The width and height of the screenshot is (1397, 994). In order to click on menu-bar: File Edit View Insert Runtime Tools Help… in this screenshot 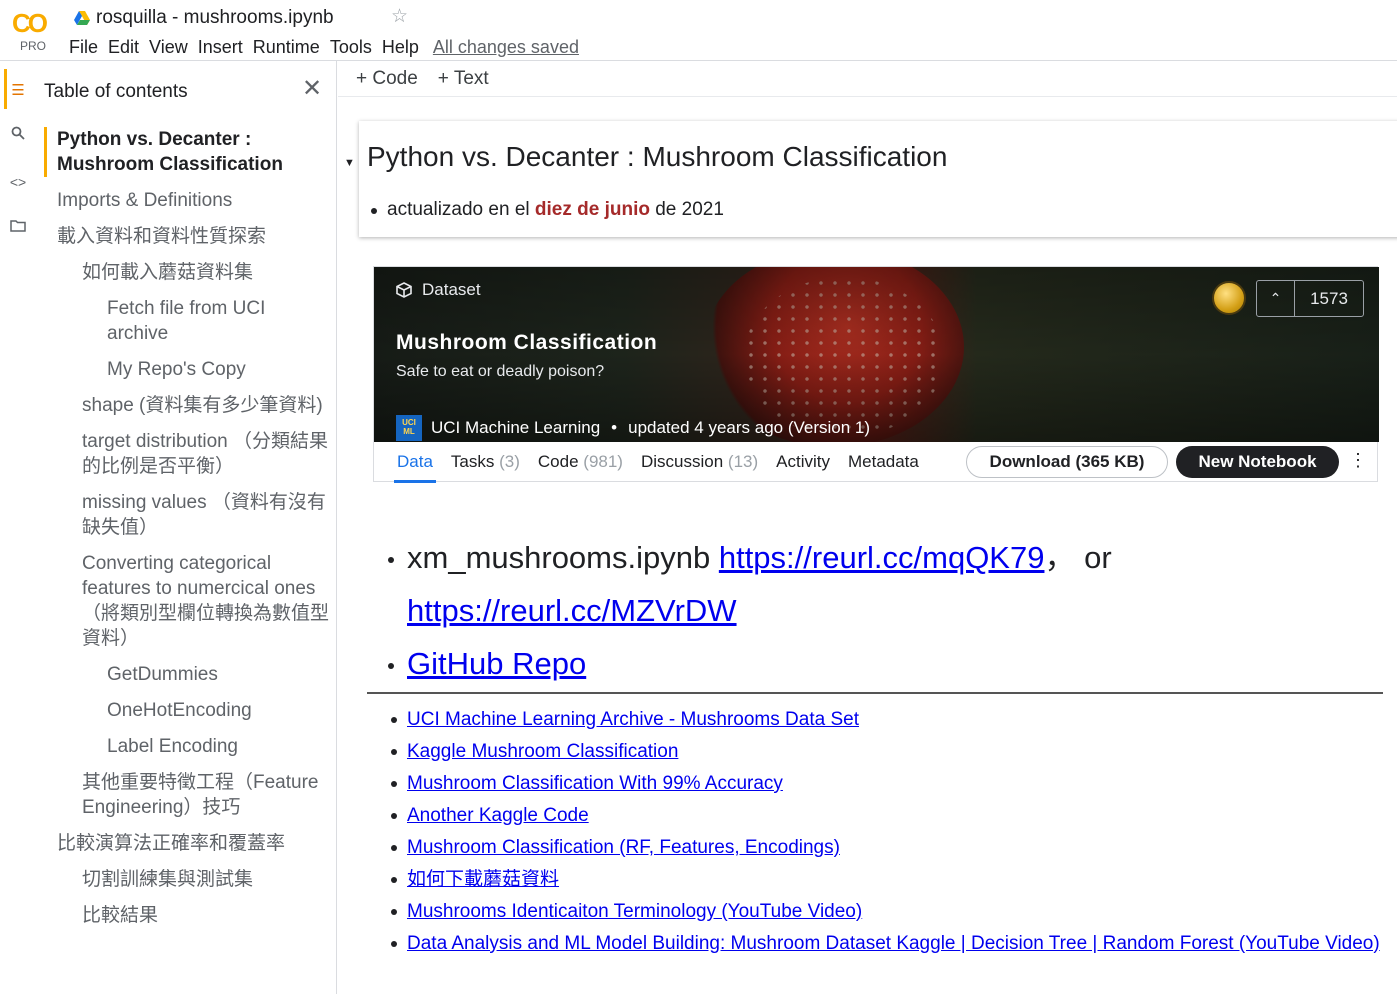, I will do `click(329, 47)`.